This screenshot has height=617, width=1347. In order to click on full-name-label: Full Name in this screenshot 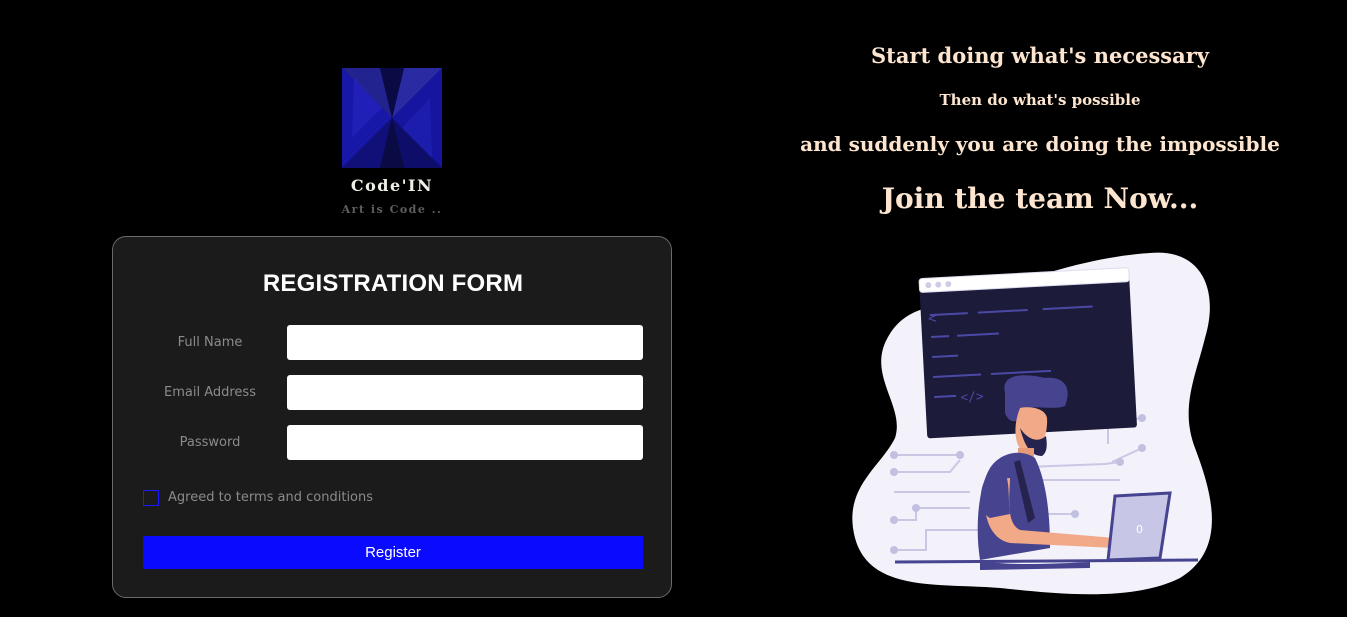, I will do `click(210, 342)`.